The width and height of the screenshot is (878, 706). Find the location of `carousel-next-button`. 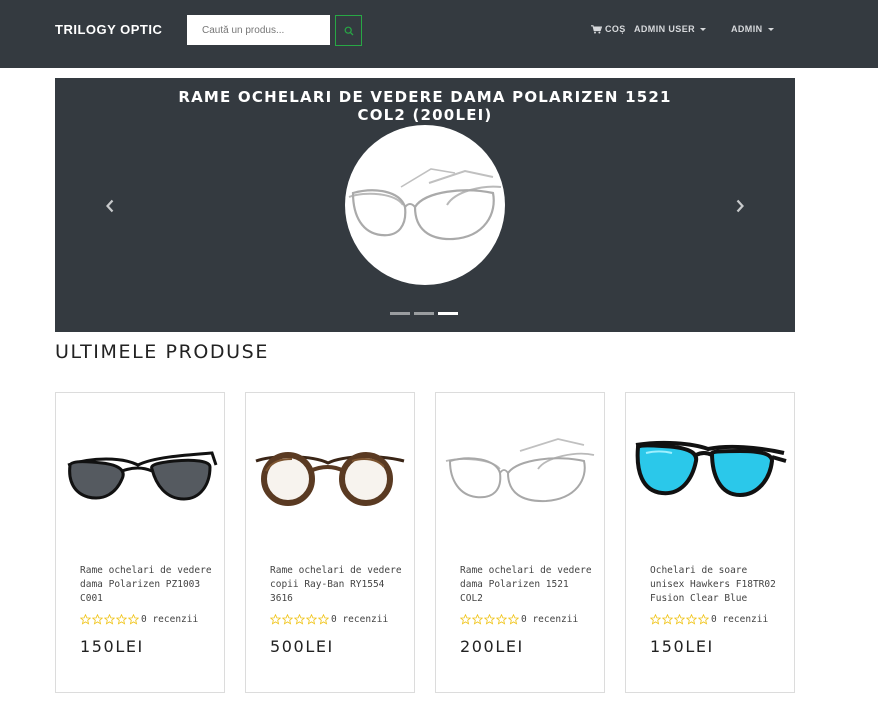

carousel-next-button is located at coordinates (740, 206).